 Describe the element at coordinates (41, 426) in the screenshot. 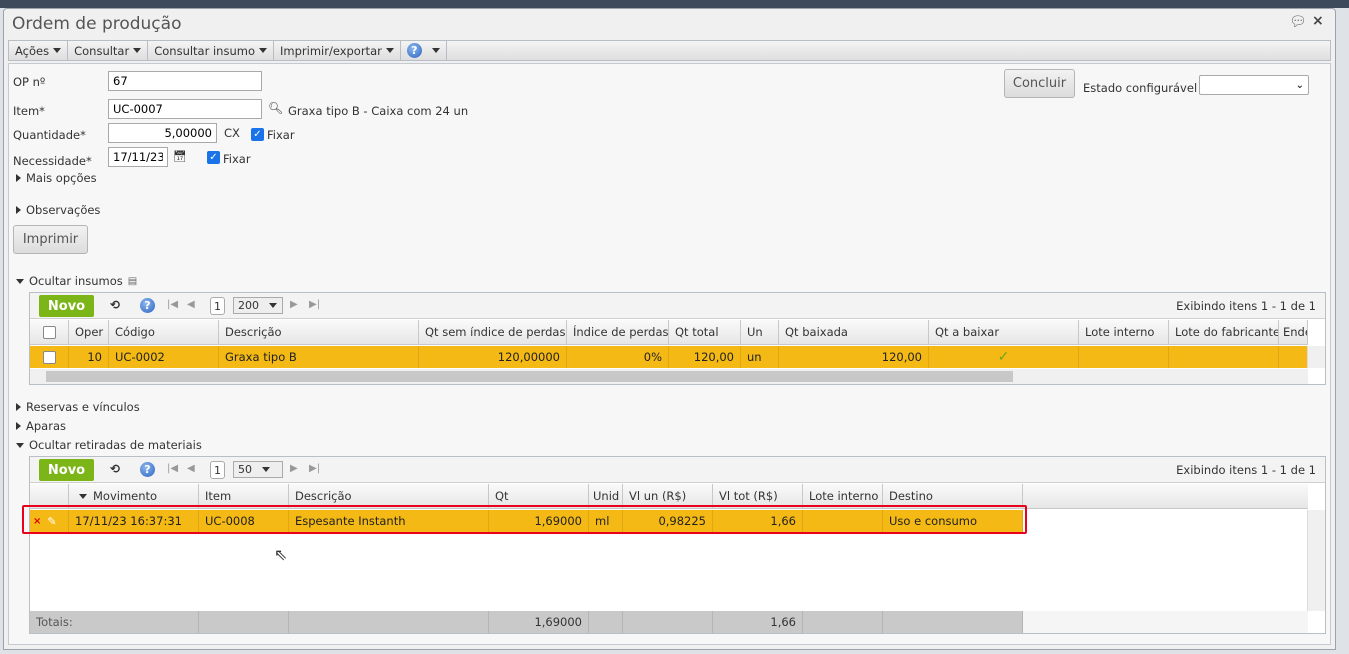

I see `aparas-toggle: Aparas` at that location.